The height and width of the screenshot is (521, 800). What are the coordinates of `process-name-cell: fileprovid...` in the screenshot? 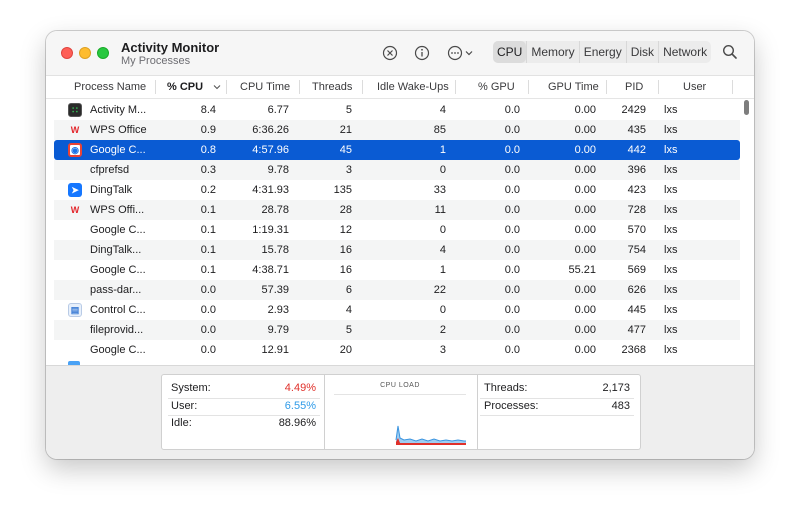 It's located at (117, 330).